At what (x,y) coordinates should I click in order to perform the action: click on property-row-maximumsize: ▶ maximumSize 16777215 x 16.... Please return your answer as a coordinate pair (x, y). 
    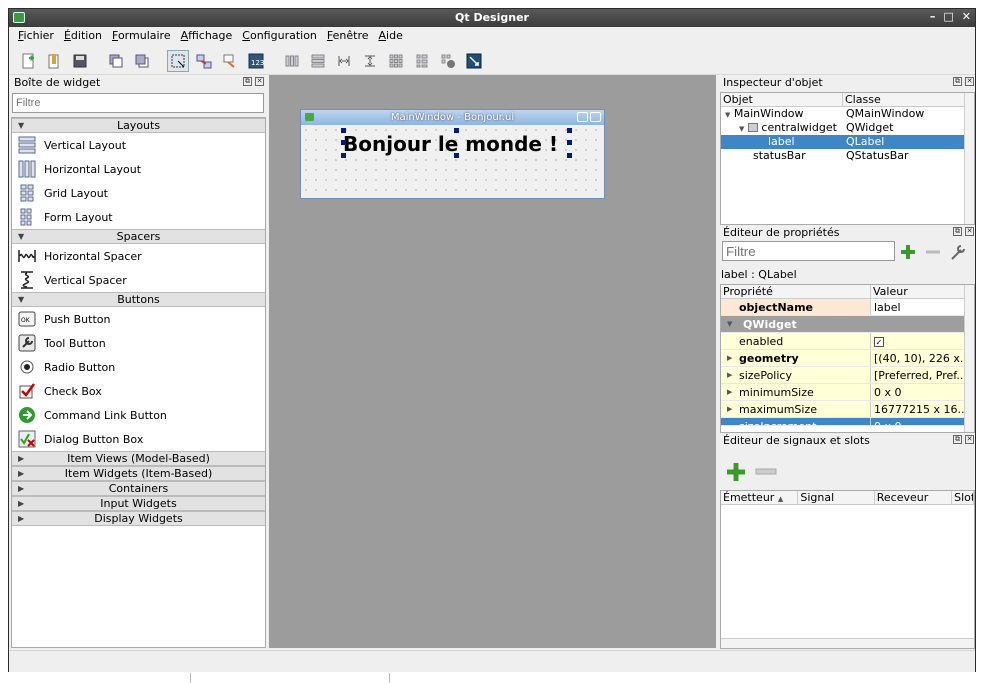
    Looking at the image, I should click on (847, 409).